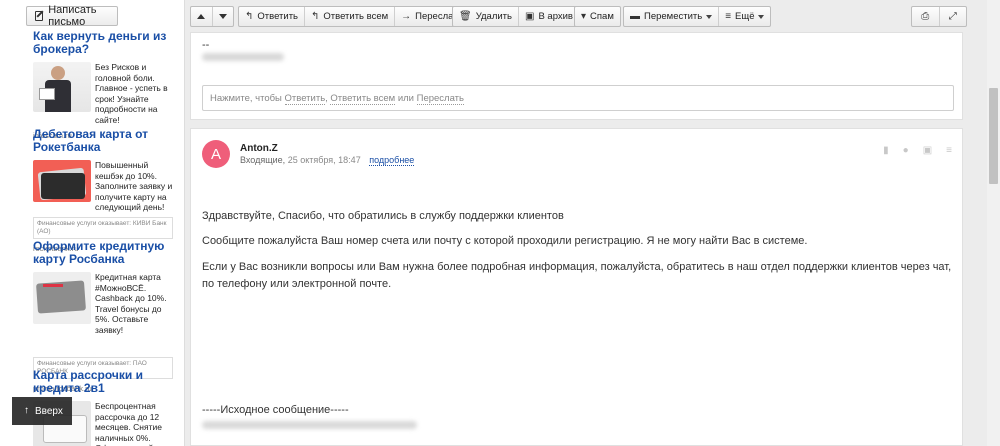  What do you see at coordinates (555, 16) in the screenshot?
I see `archive-label: В архив` at bounding box center [555, 16].